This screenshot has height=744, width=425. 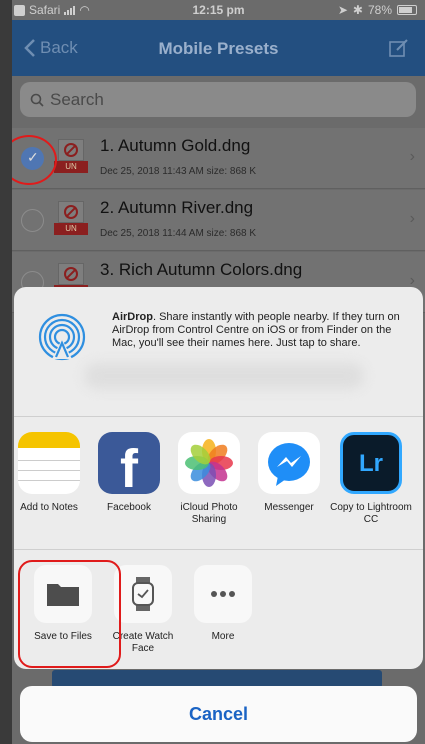 I want to click on battery-percent: 78%, so click(x=379, y=10).